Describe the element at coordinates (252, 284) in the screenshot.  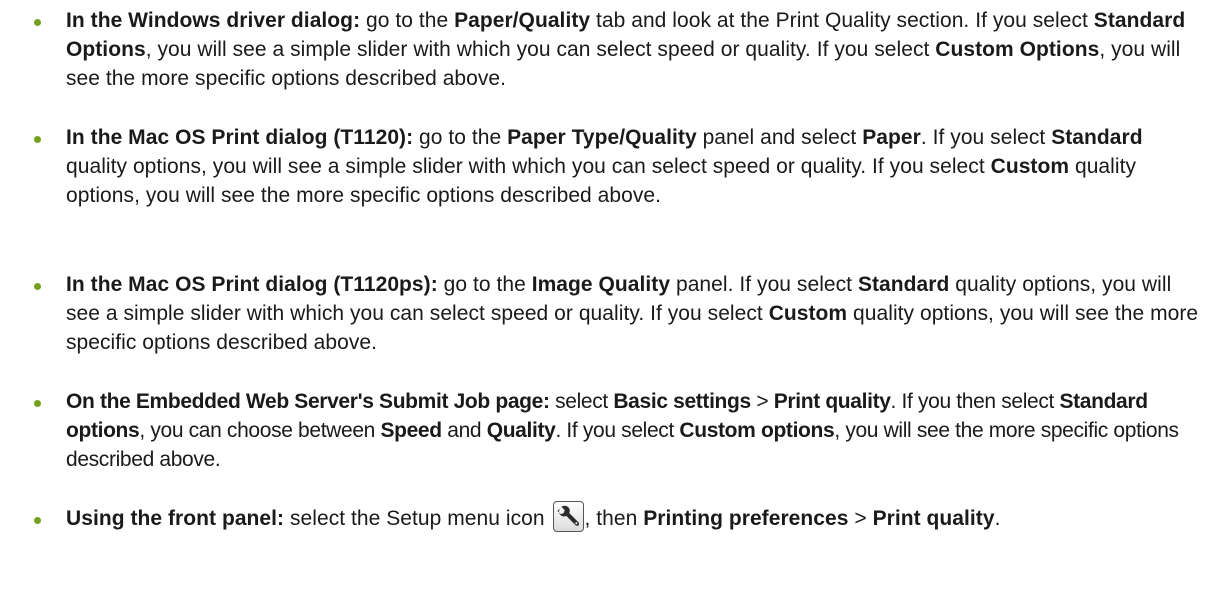
I see `lead-text: In the Mac OS Print dialog (T1120ps):` at that location.